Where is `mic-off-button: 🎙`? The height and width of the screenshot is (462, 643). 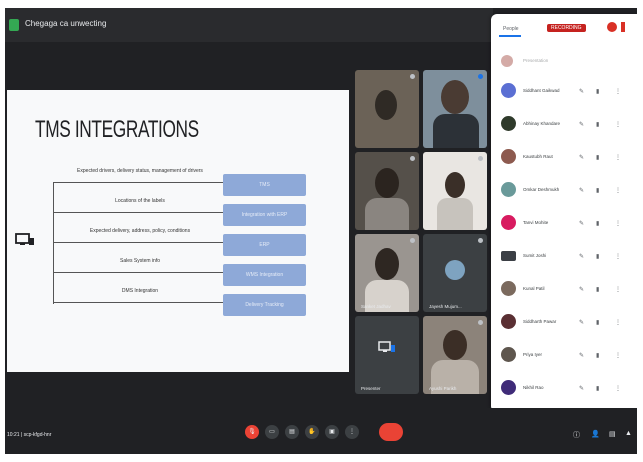
mic-off-button: 🎙 is located at coordinates (252, 432).